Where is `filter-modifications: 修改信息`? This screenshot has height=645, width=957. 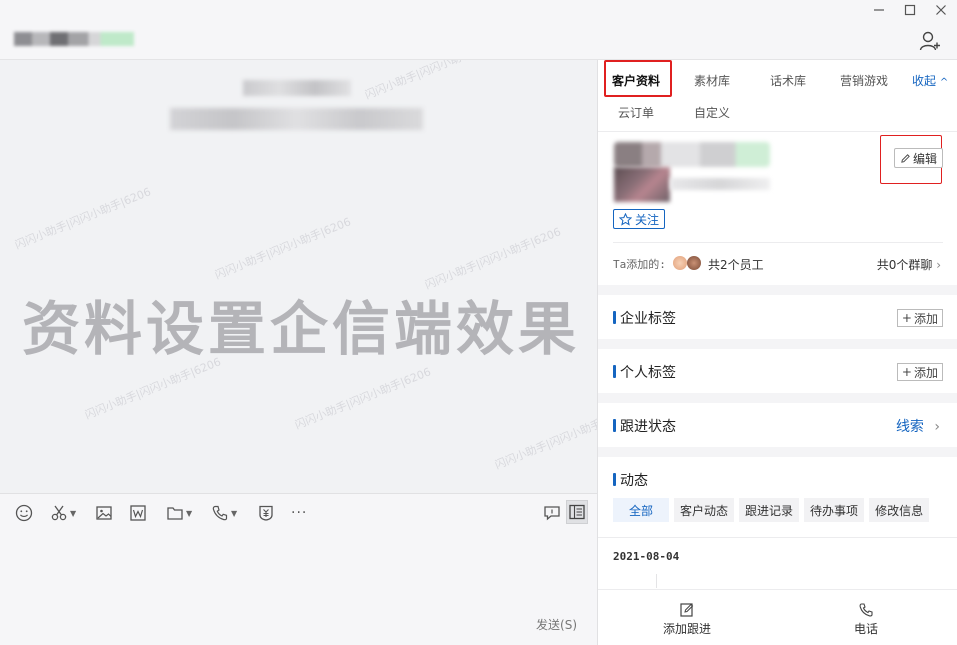
filter-modifications: 修改信息 is located at coordinates (899, 510).